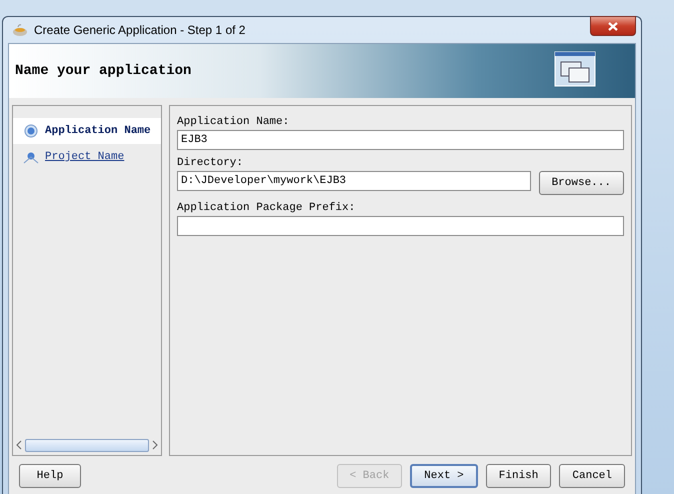 The width and height of the screenshot is (674, 494). What do you see at coordinates (354, 181) in the screenshot?
I see `text-field: D:\JDeveloper\mywork\EJB3` at bounding box center [354, 181].